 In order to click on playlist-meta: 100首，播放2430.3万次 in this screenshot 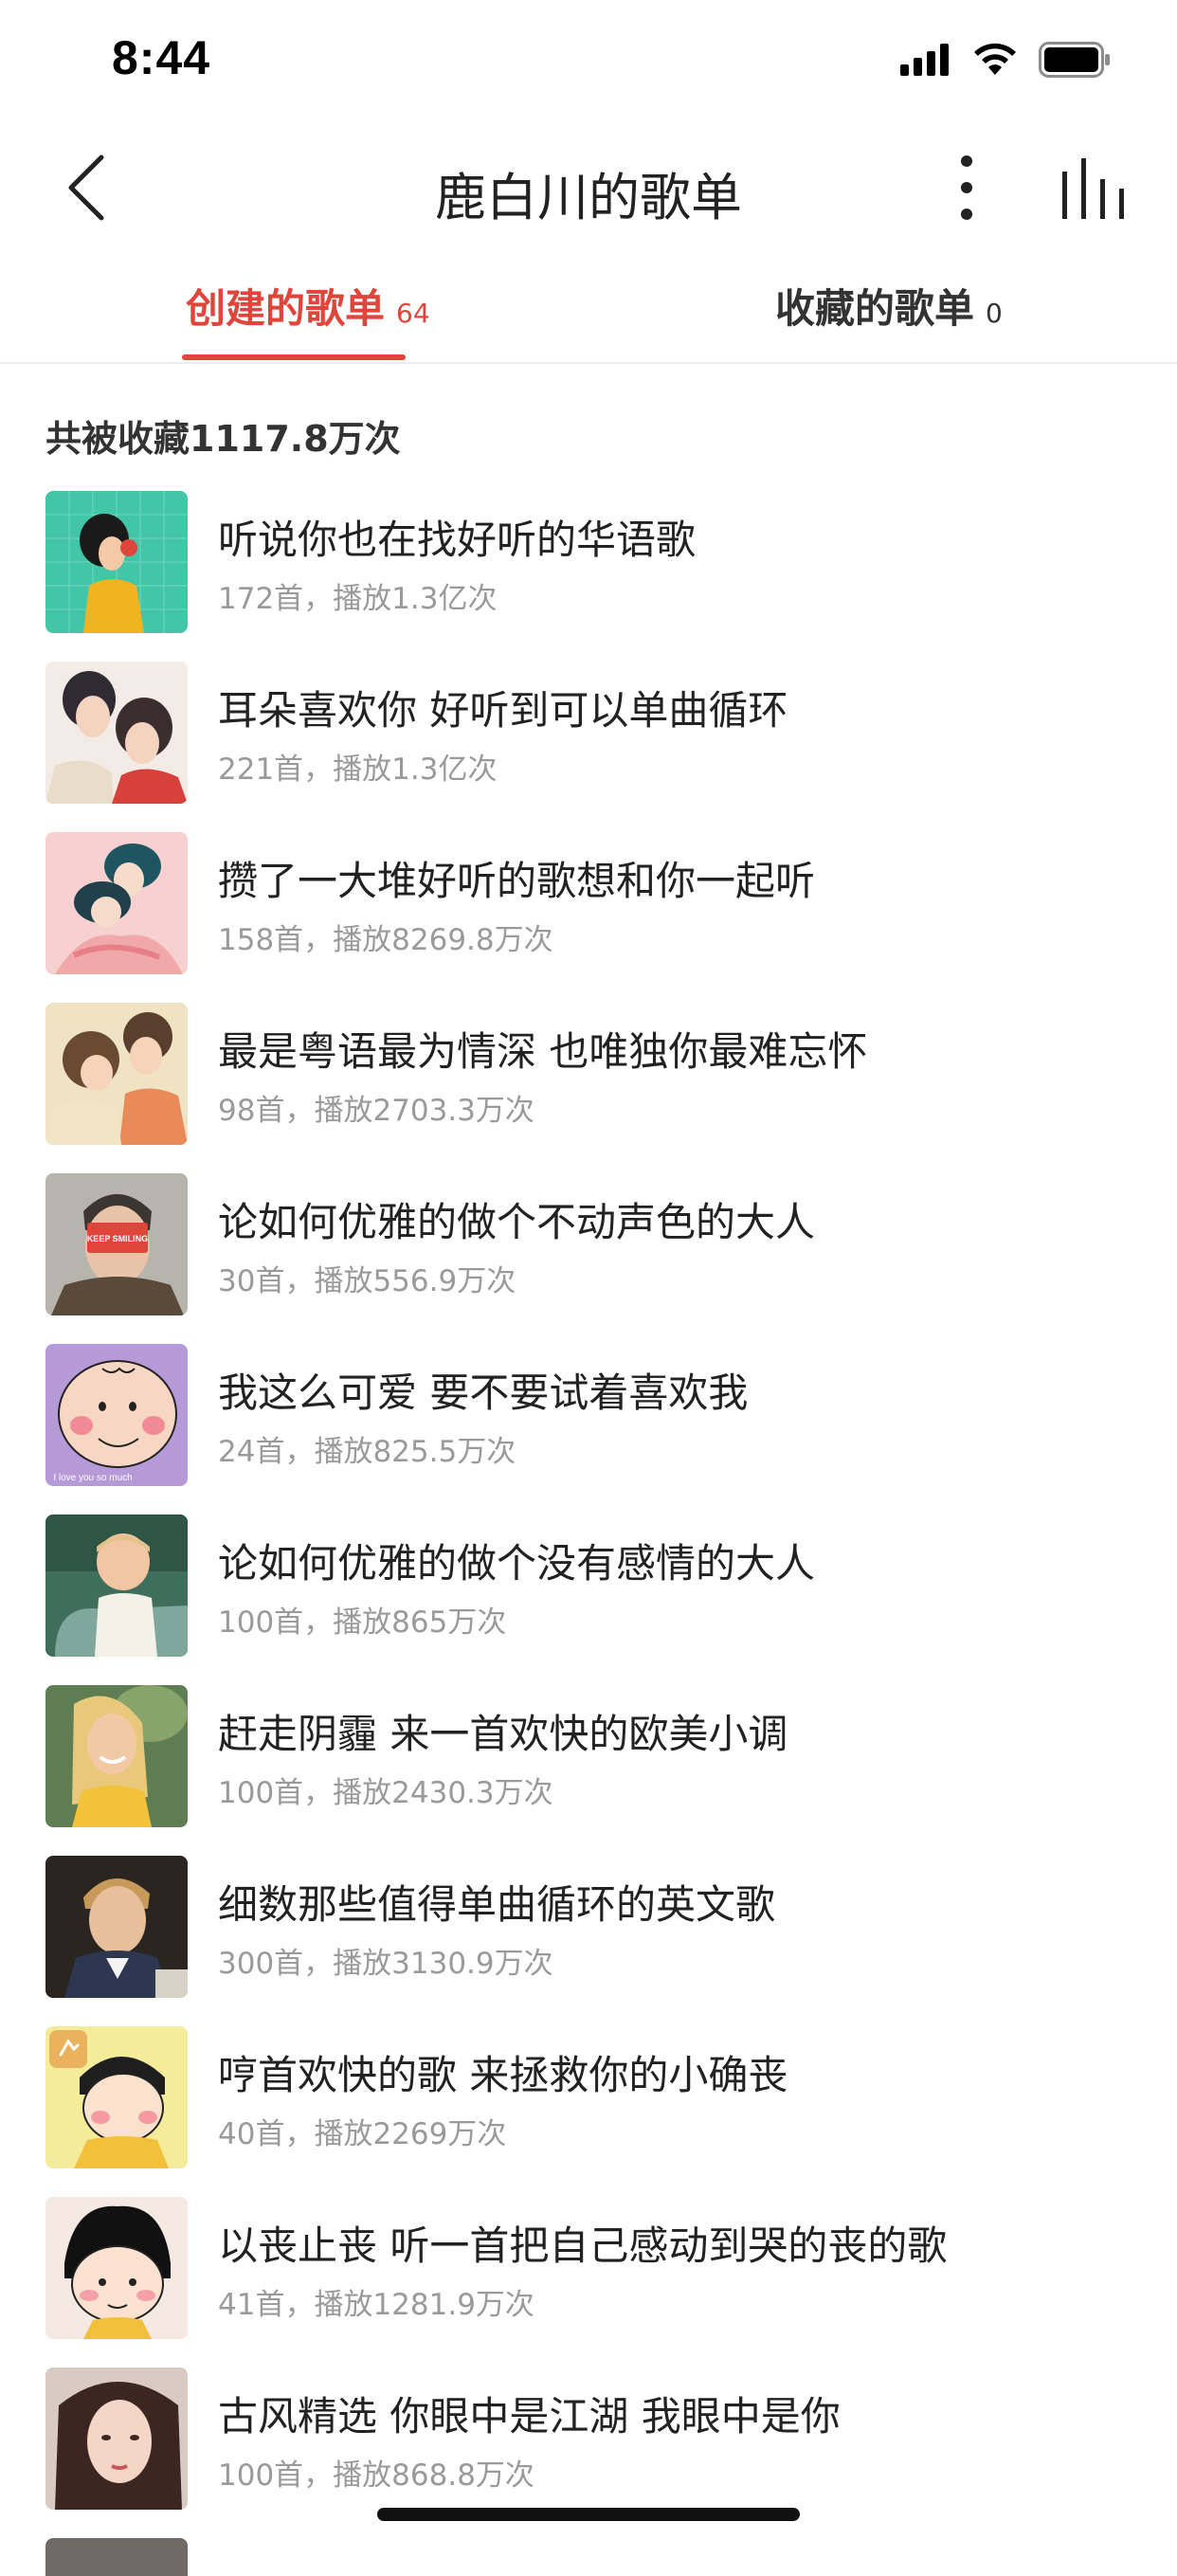, I will do `click(385, 1793)`.